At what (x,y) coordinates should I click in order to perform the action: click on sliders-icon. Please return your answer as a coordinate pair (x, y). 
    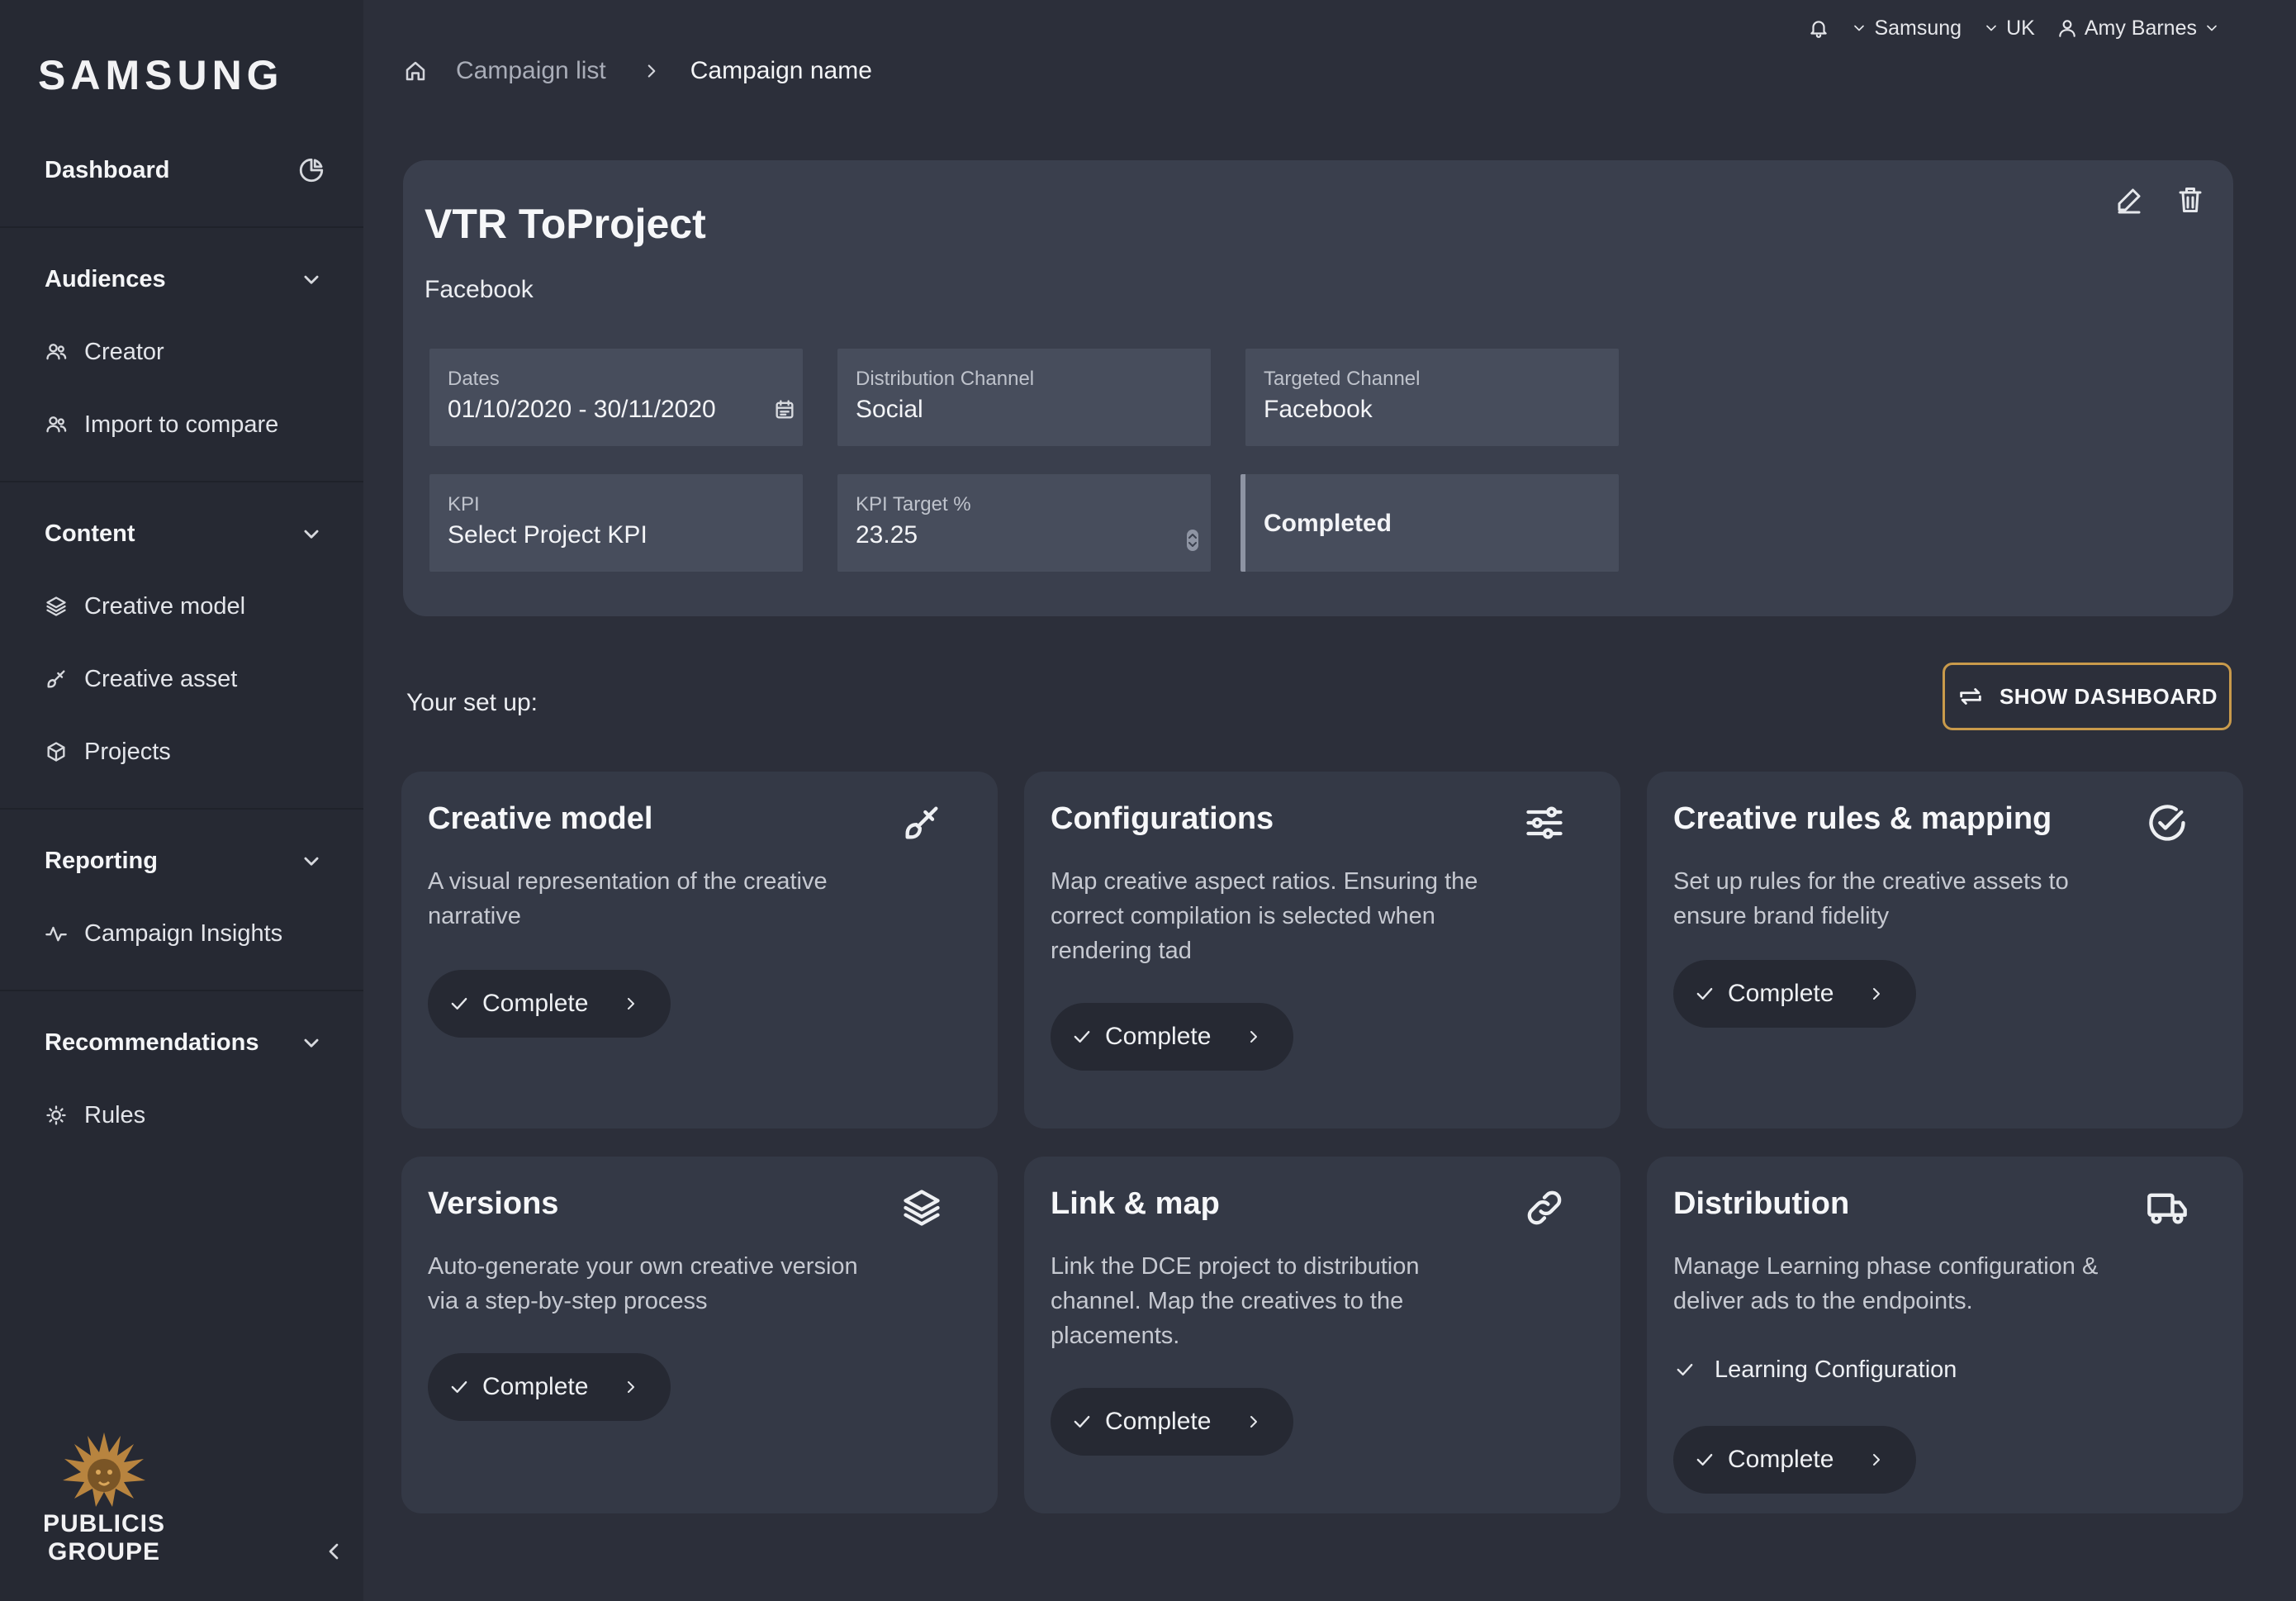
    Looking at the image, I should click on (1544, 822).